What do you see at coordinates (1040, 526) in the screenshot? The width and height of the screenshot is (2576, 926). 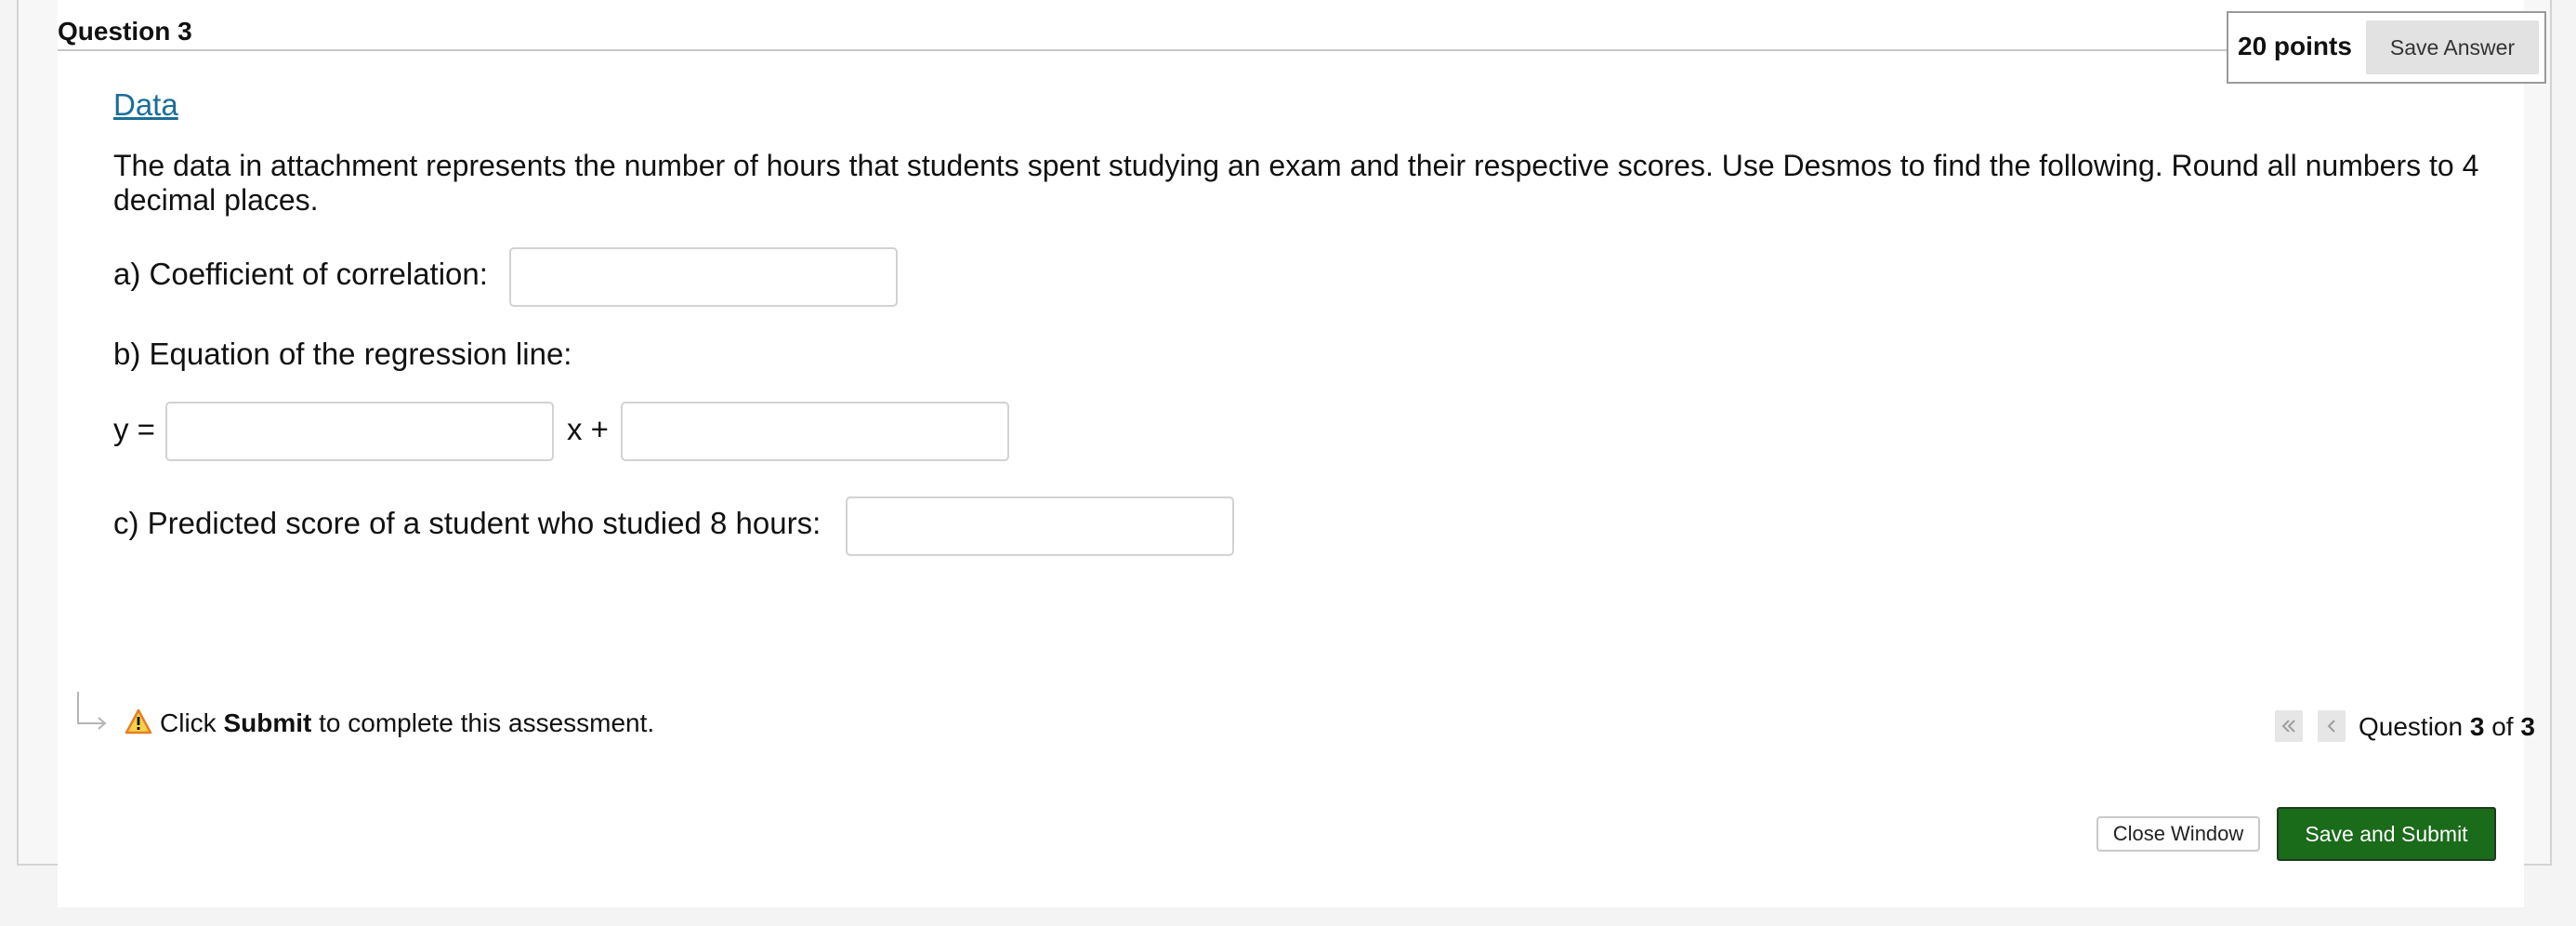 I see `predicted-score-input` at bounding box center [1040, 526].